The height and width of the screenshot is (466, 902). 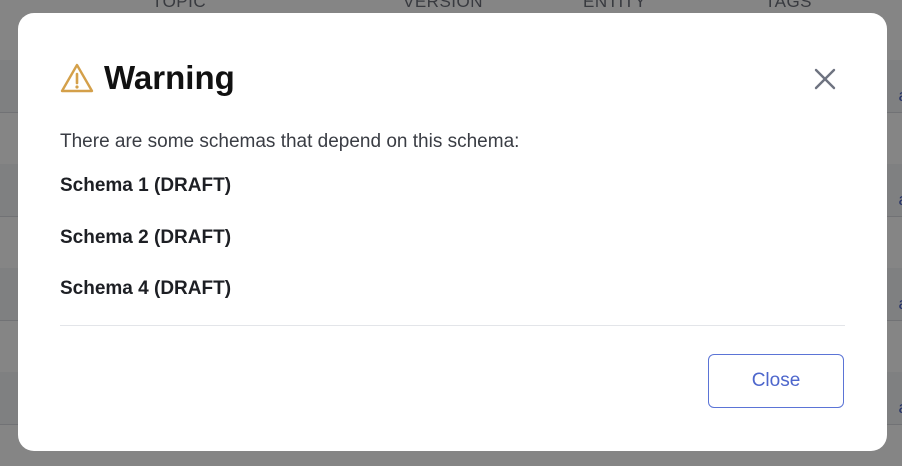 I want to click on close-icon, so click(x=825, y=79).